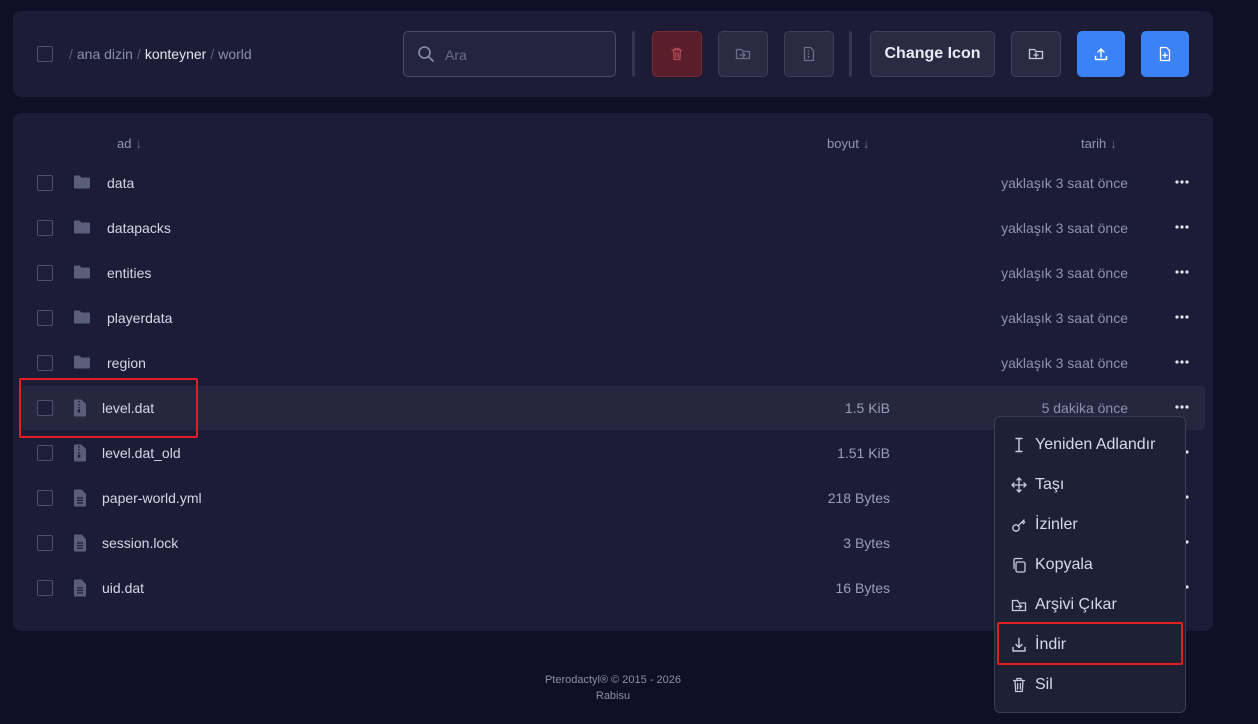 Image resolution: width=1258 pixels, height=724 pixels. I want to click on search-input: Ara, so click(456, 55).